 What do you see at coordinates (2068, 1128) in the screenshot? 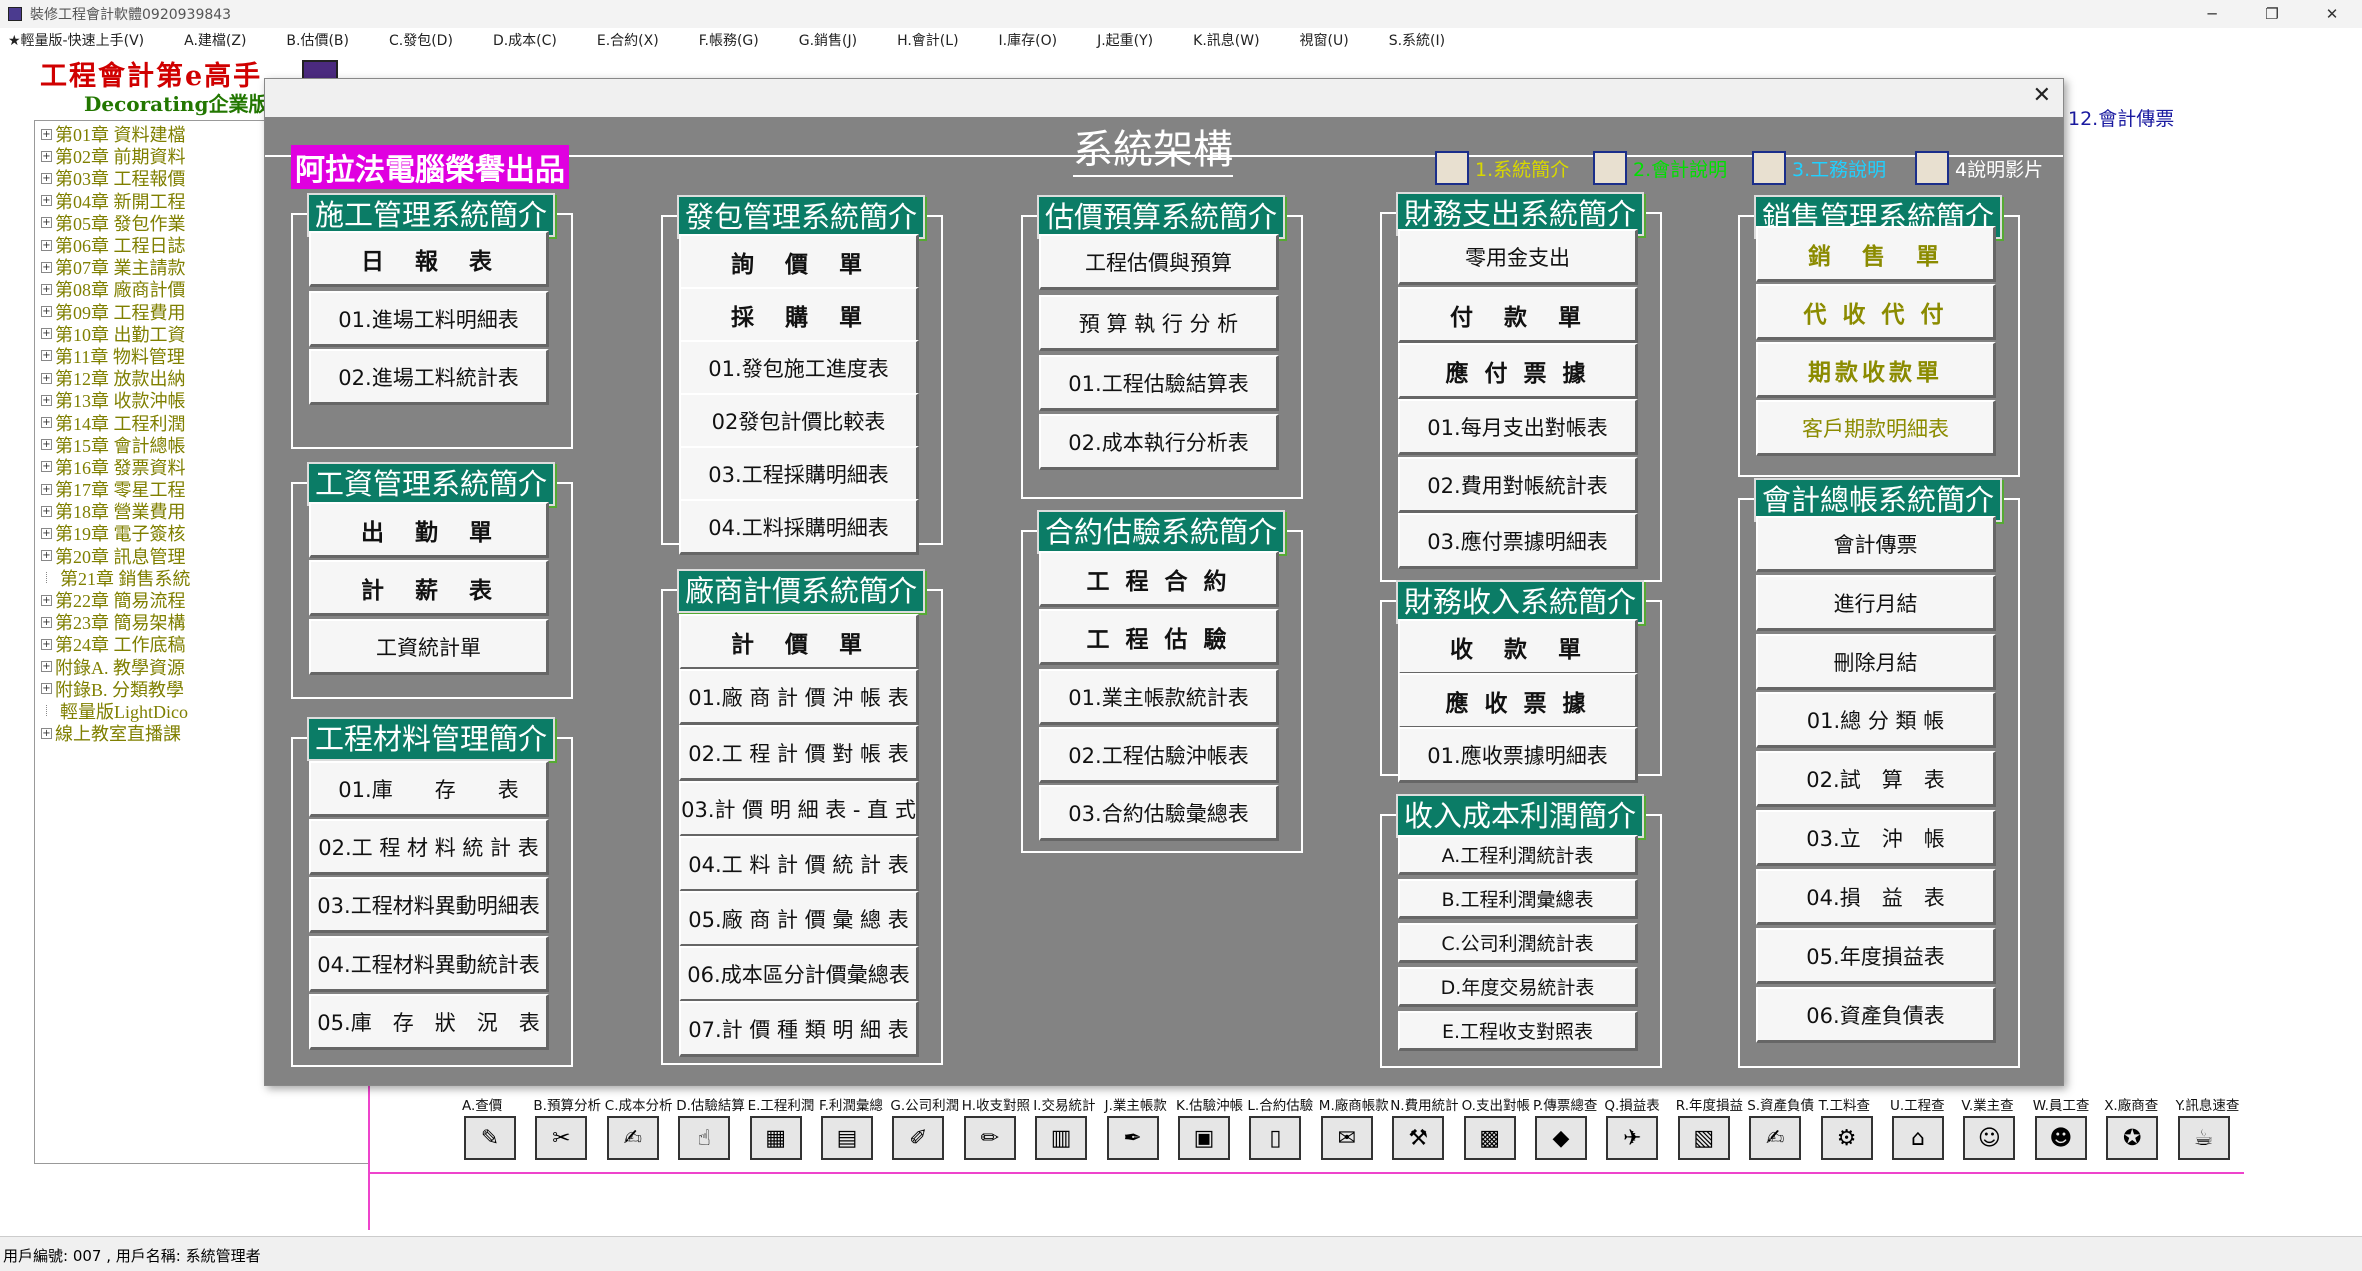
I see `toolbar-button: W.員工查 ☻` at bounding box center [2068, 1128].